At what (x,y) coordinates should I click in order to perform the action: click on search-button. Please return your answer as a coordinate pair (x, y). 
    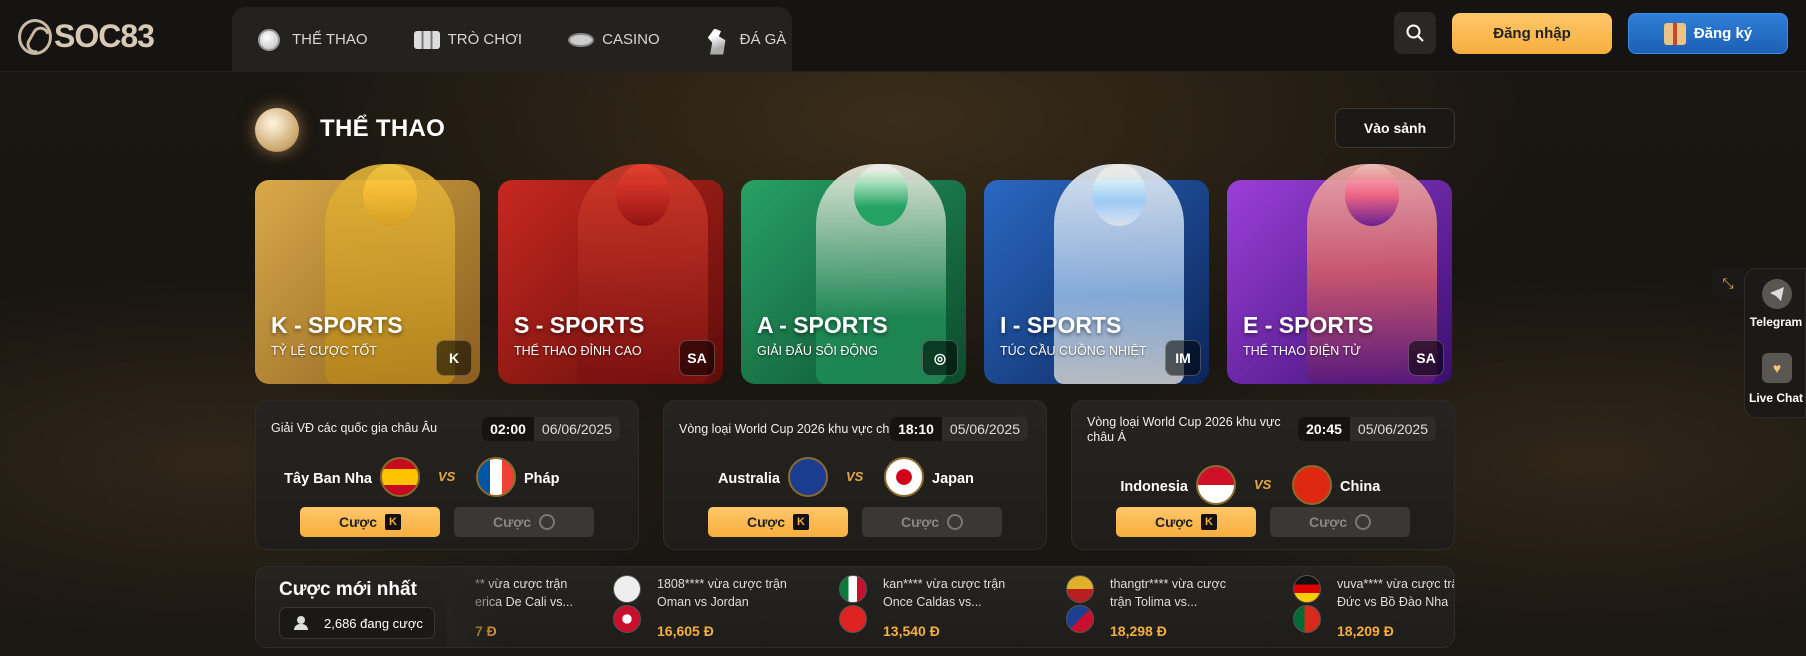
    Looking at the image, I should click on (1415, 33).